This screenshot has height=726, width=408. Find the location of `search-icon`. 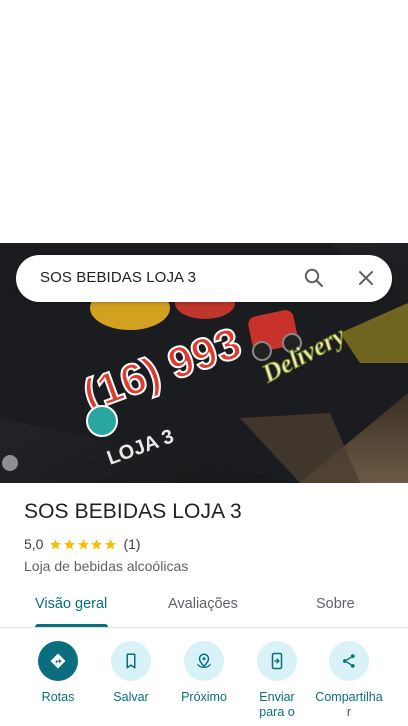

search-icon is located at coordinates (314, 278).